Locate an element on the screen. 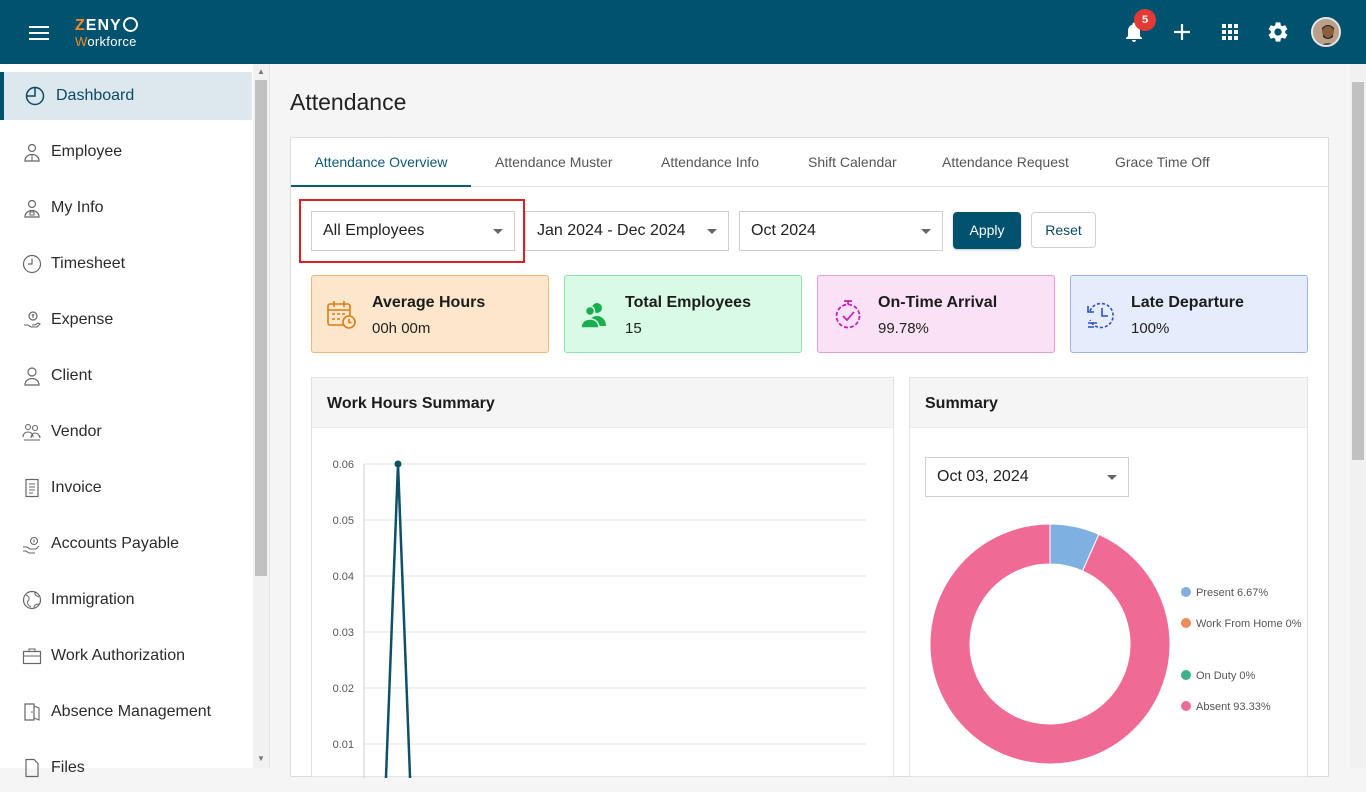  data-point is located at coordinates (398, 464).